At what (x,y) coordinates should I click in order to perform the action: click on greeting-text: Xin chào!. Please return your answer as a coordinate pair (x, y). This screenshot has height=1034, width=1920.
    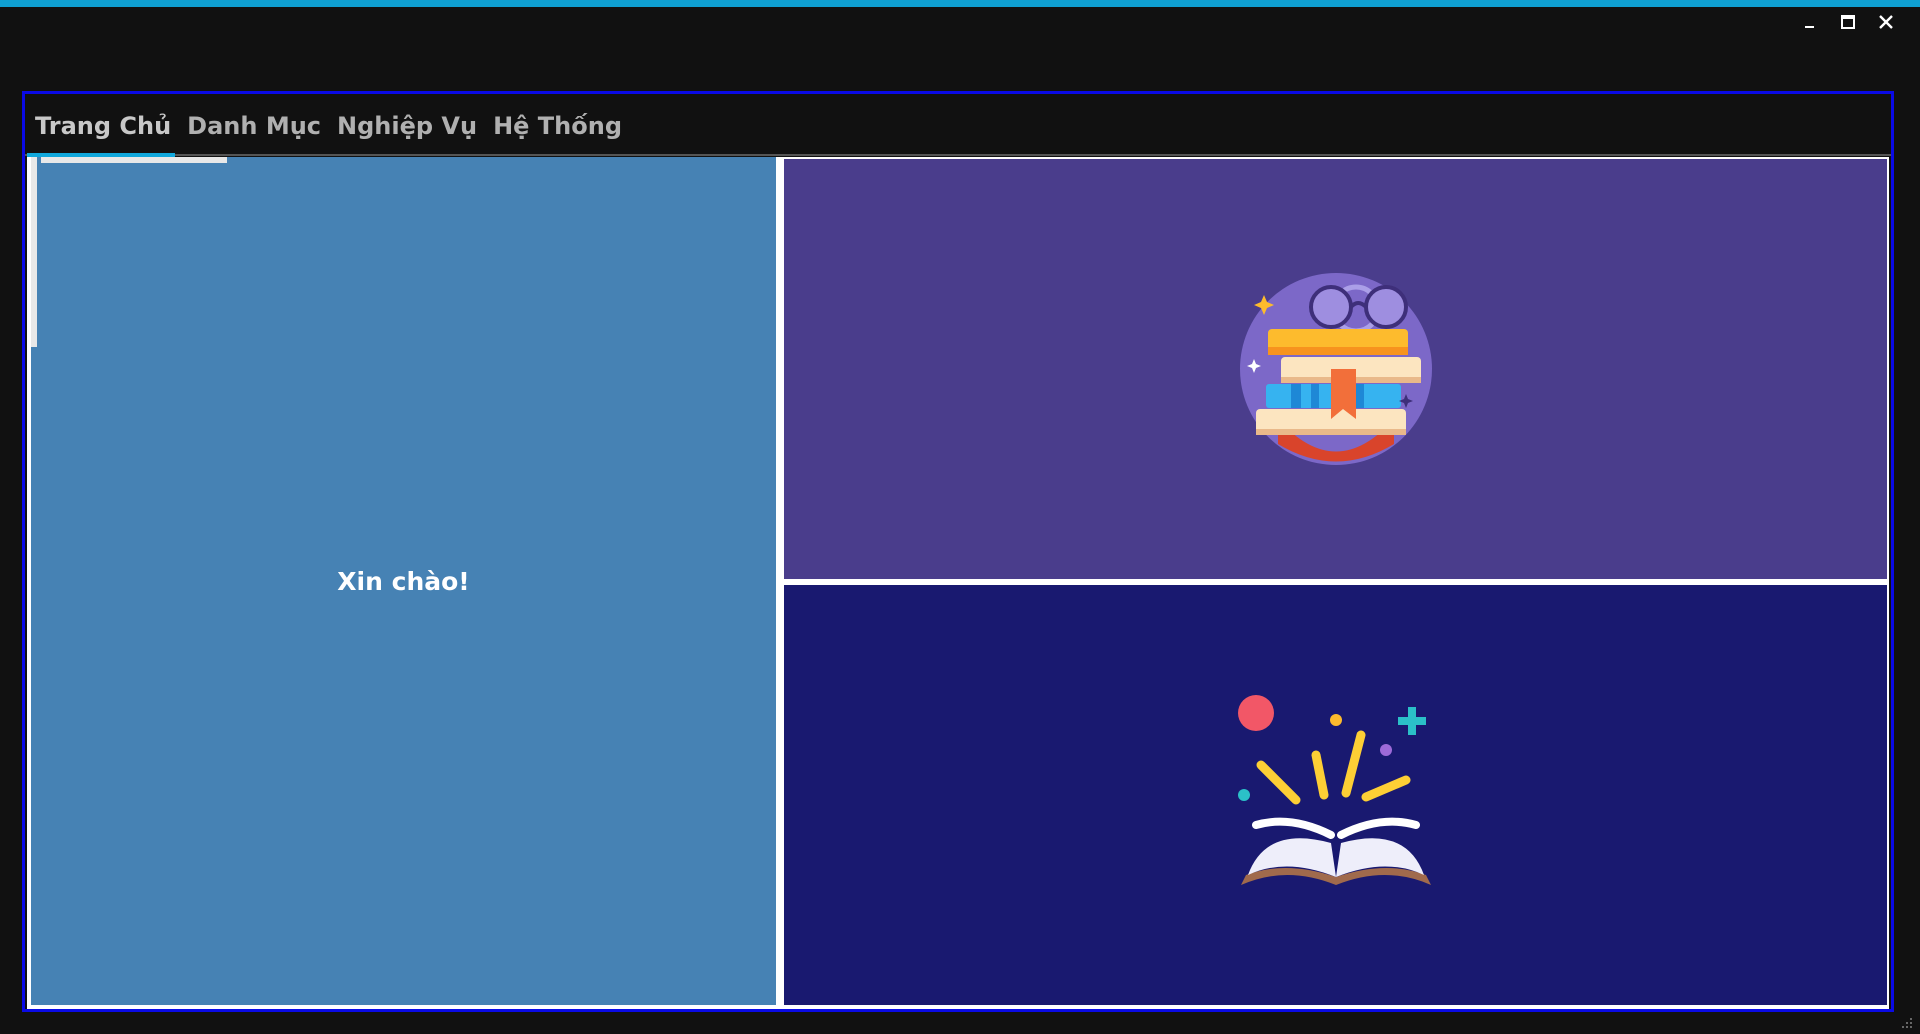
    Looking at the image, I should click on (403, 581).